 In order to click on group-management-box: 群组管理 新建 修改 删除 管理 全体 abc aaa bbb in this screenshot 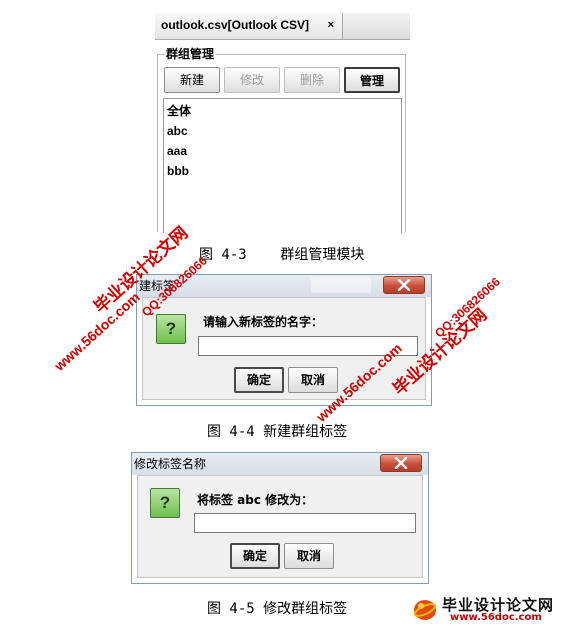, I will do `click(281, 139)`.